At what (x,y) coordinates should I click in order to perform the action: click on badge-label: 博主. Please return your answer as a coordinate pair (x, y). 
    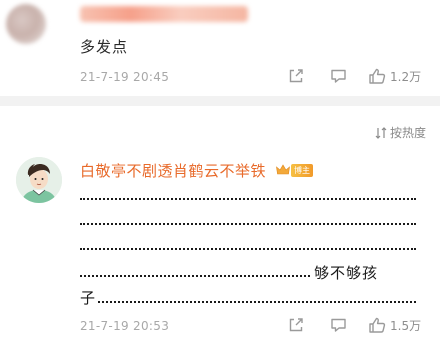
    Looking at the image, I should click on (302, 170).